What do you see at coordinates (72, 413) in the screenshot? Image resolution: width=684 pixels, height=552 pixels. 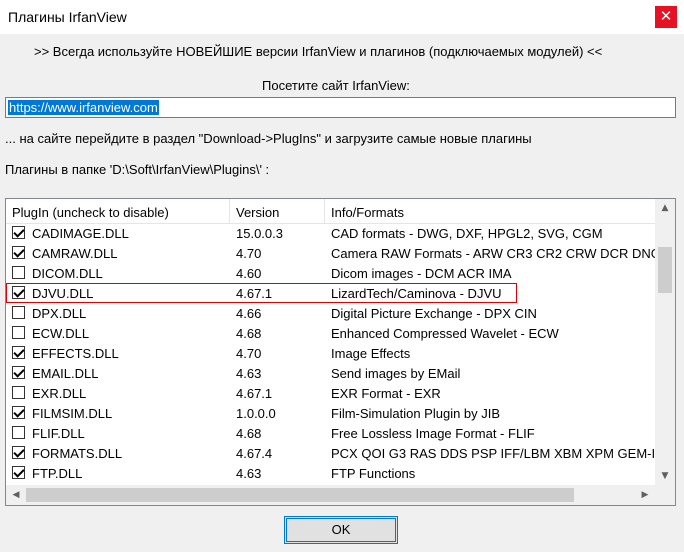 I see `plugin-name: FILMSIM.DLL` at bounding box center [72, 413].